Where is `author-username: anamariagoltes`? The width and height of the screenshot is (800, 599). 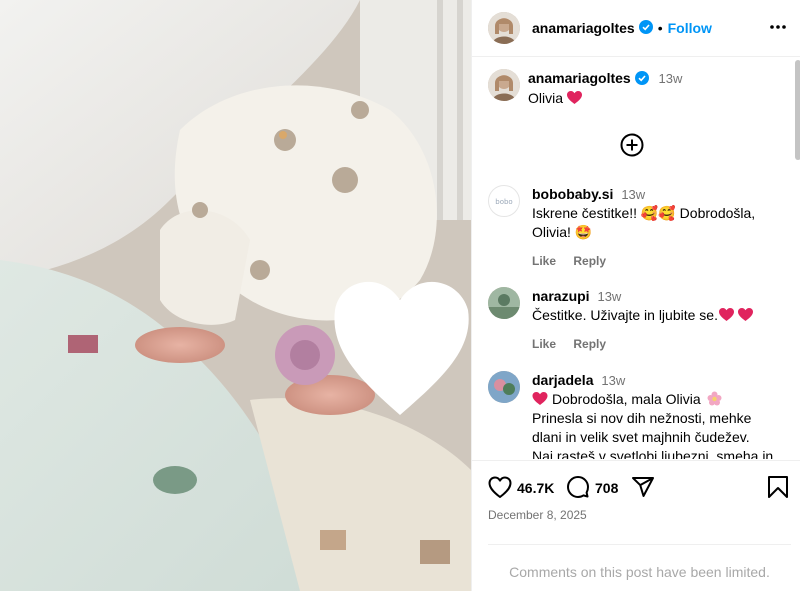
author-username: anamariagoltes is located at coordinates (583, 28).